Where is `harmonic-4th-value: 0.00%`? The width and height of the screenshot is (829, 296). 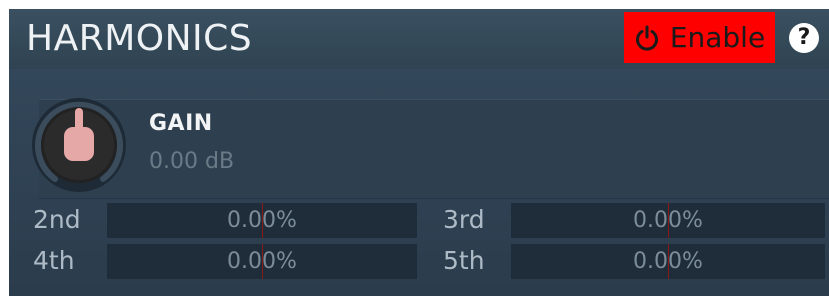 harmonic-4th-value: 0.00% is located at coordinates (262, 261).